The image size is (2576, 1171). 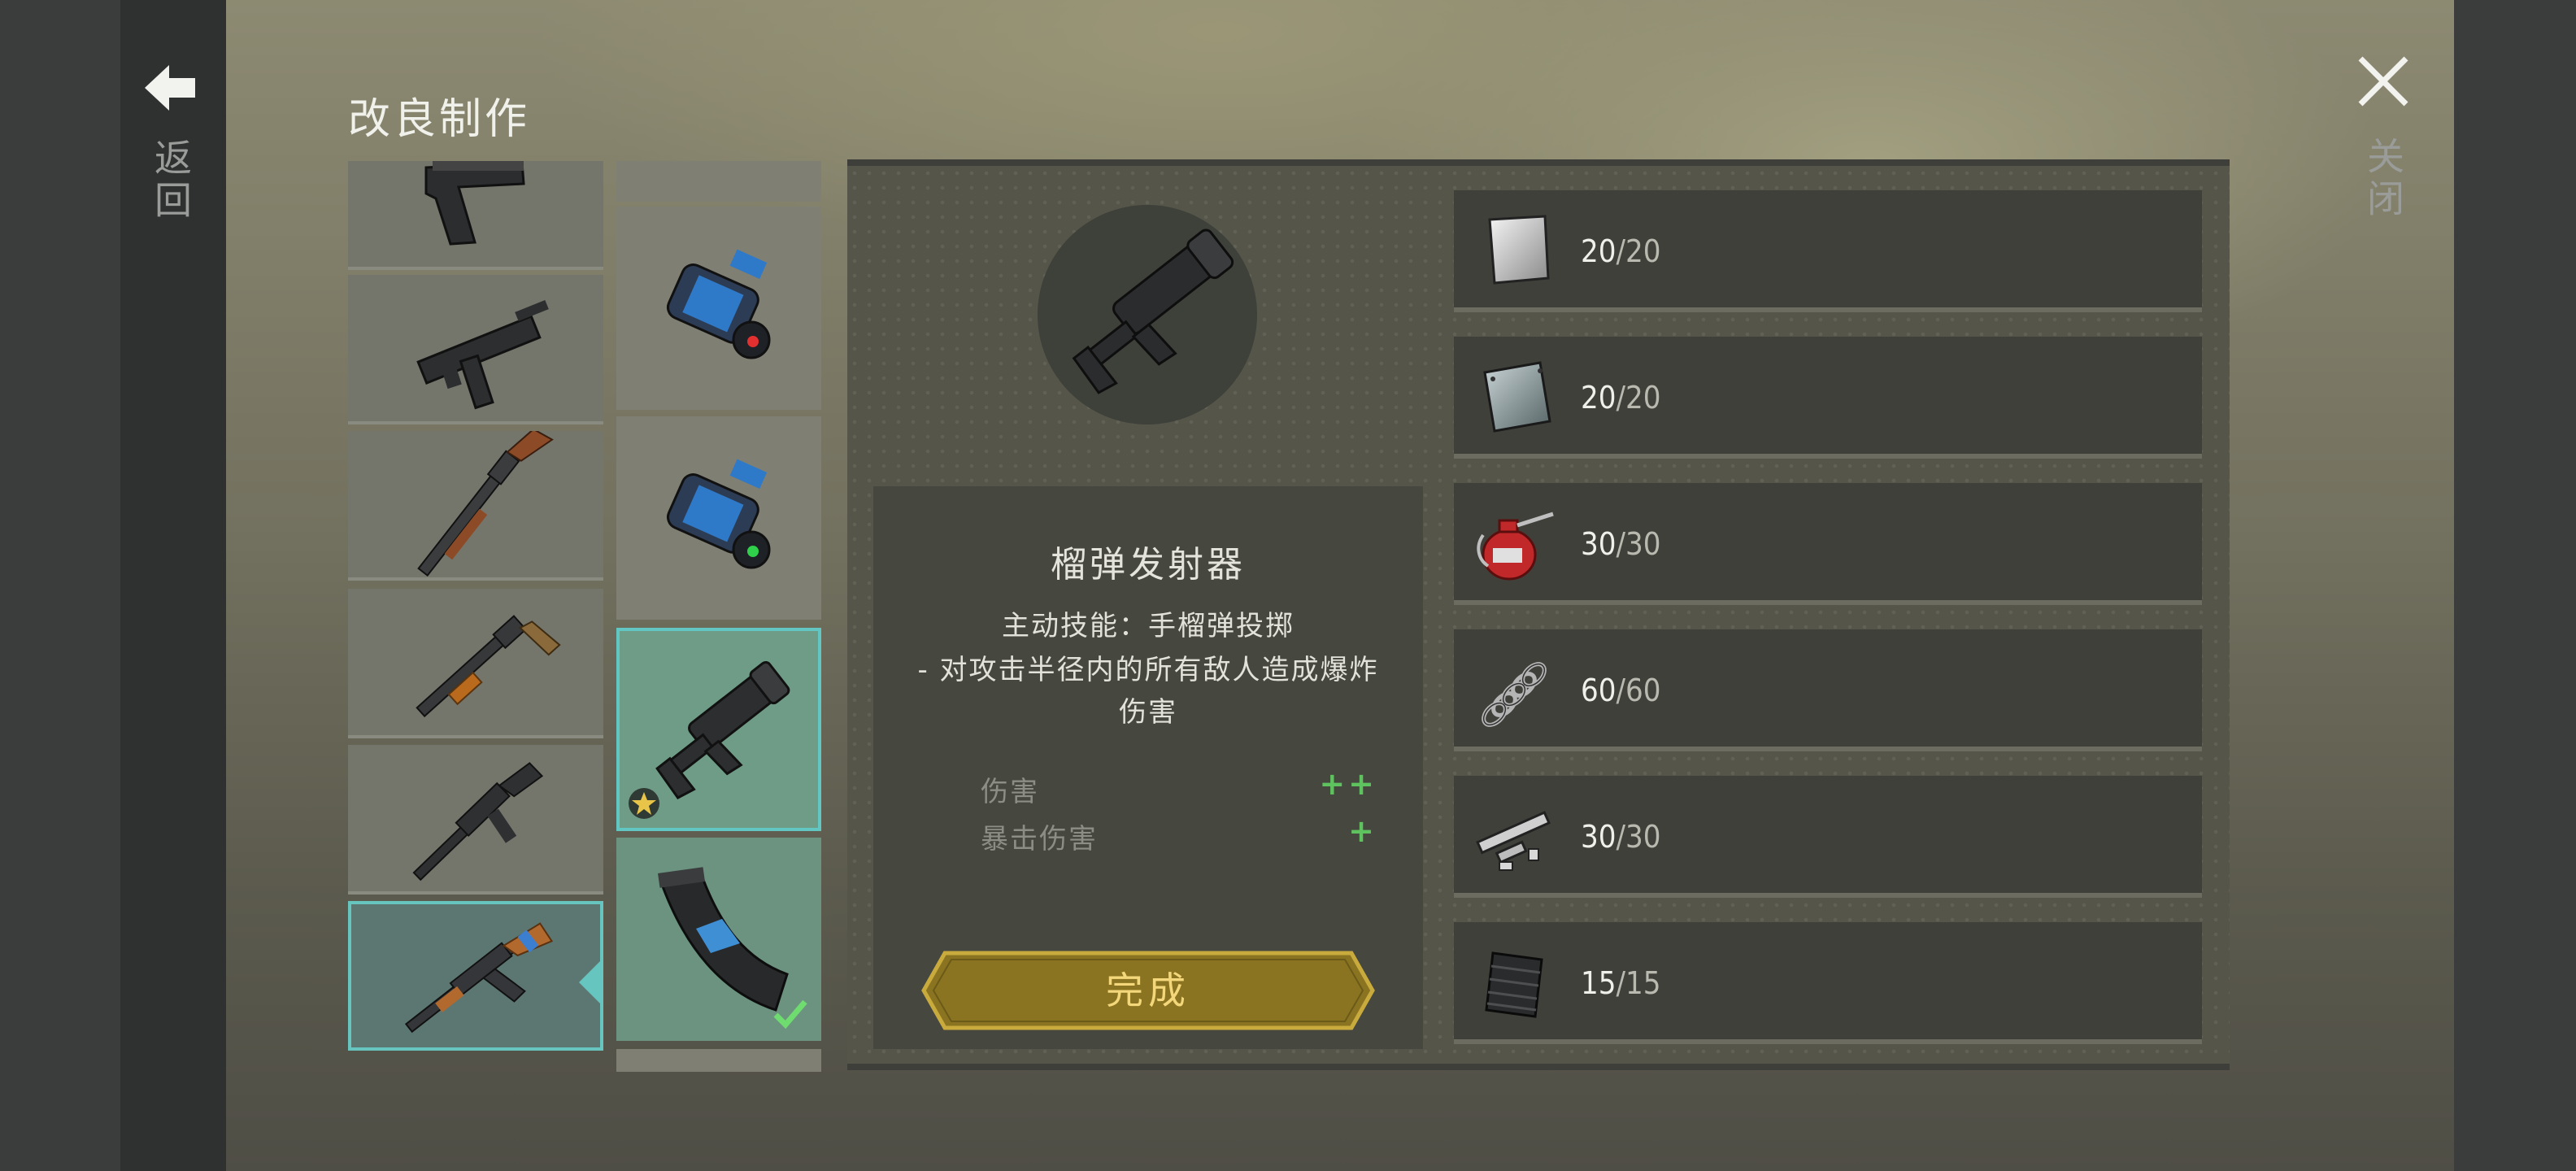 What do you see at coordinates (1828, 983) in the screenshot?
I see `material-row: 15/15` at bounding box center [1828, 983].